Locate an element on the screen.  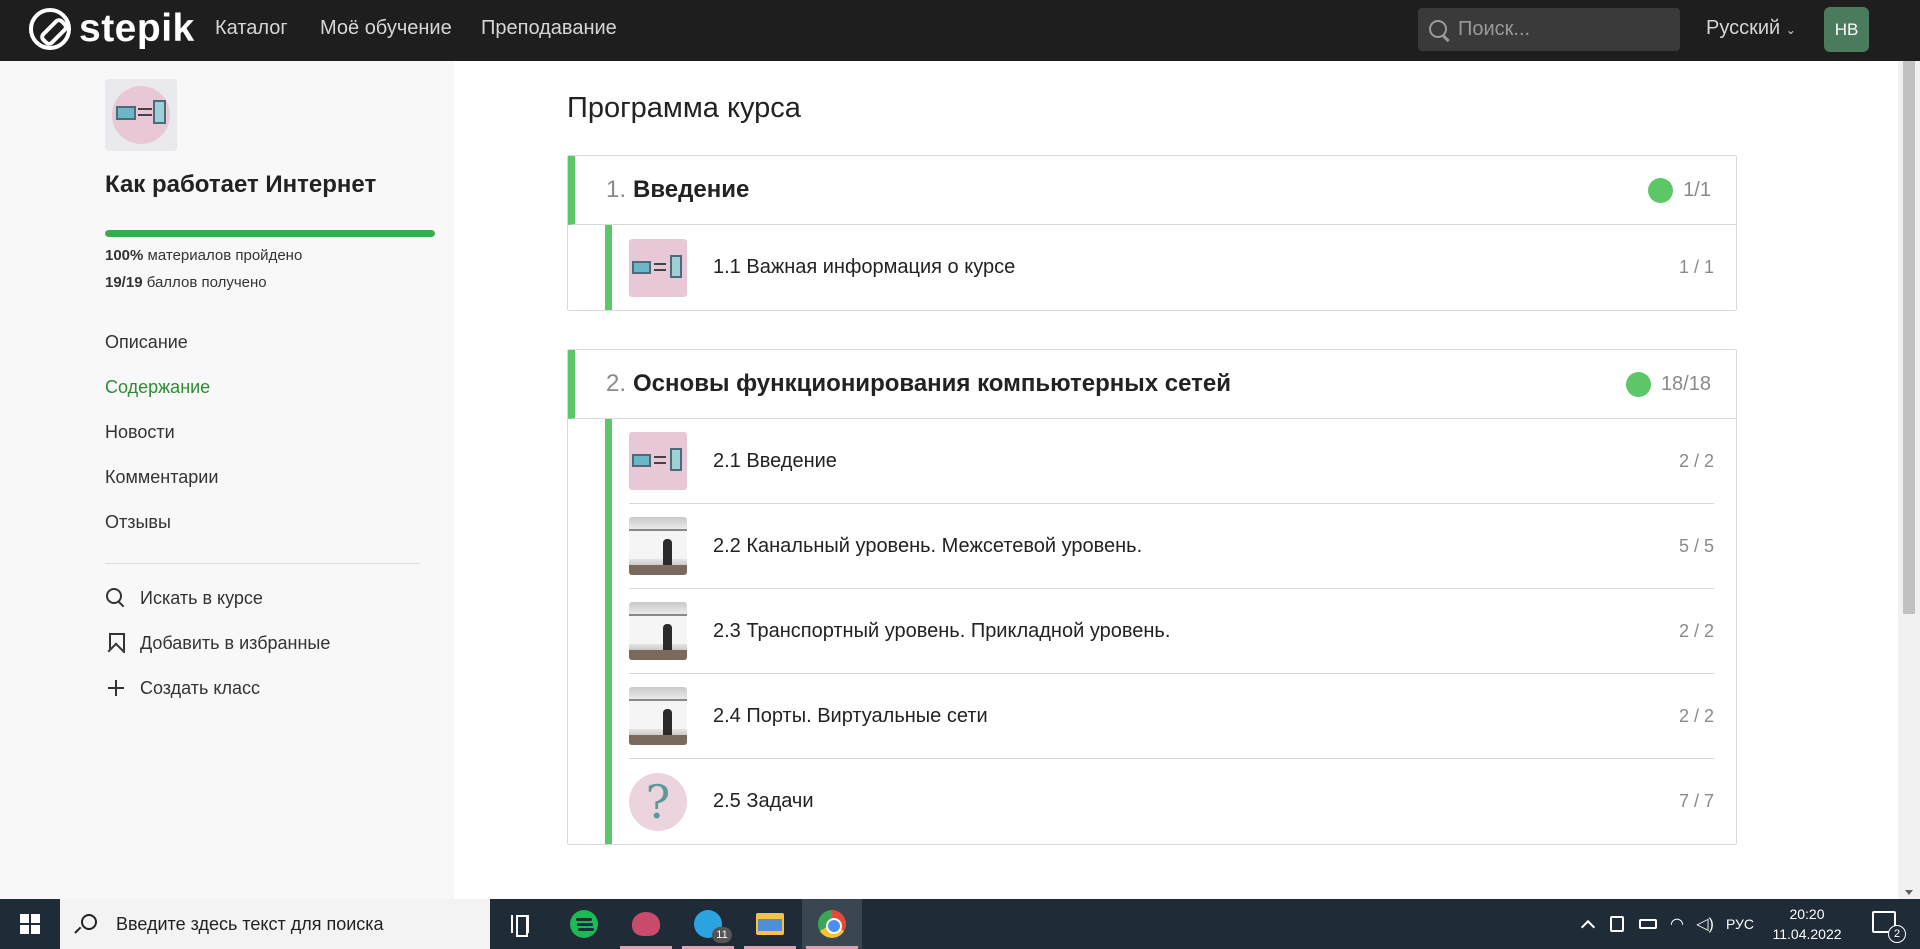
tray-network: ◠ is located at coordinates (1677, 924).